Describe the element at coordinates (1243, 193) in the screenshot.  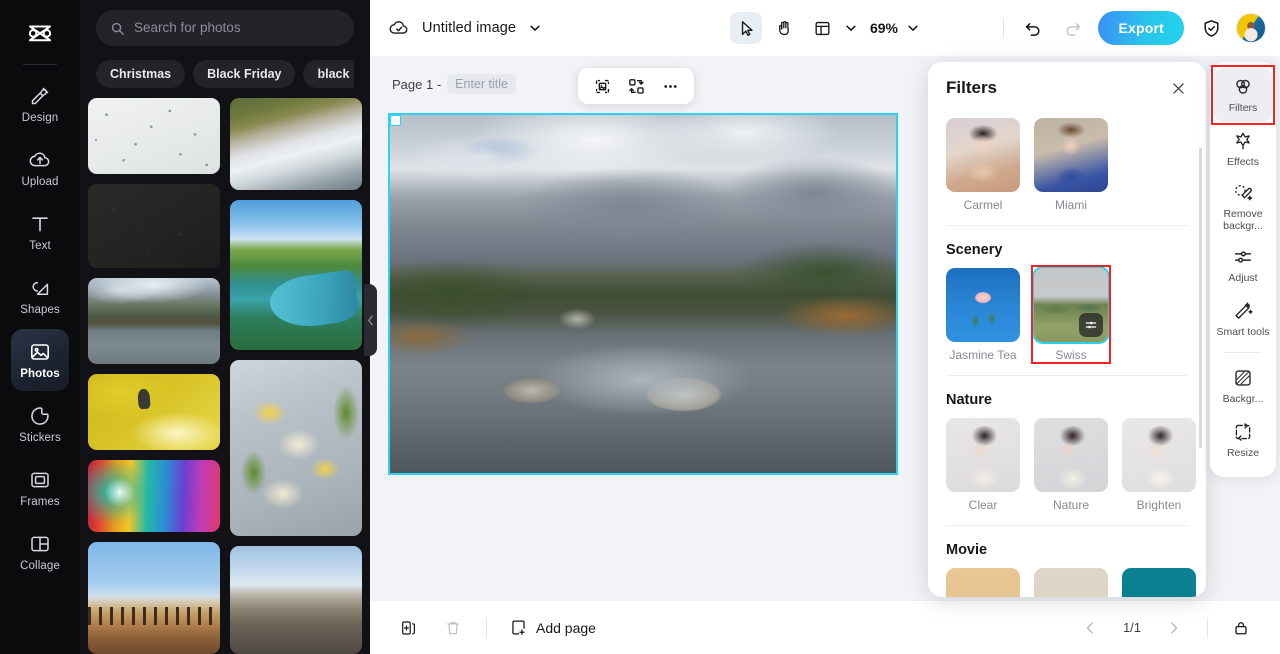
I see `remove-bg-wand-icon` at that location.